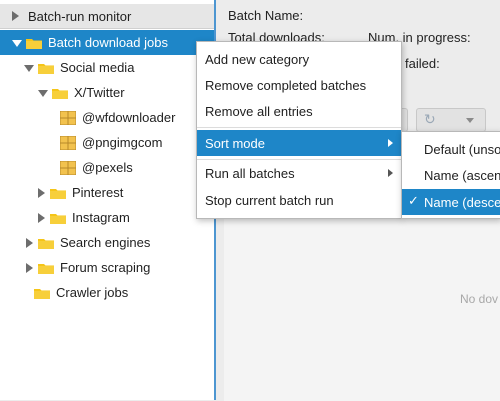 This screenshot has height=401, width=500. I want to click on menu-item-remove-all-entries: Remove all entries, so click(299, 111).